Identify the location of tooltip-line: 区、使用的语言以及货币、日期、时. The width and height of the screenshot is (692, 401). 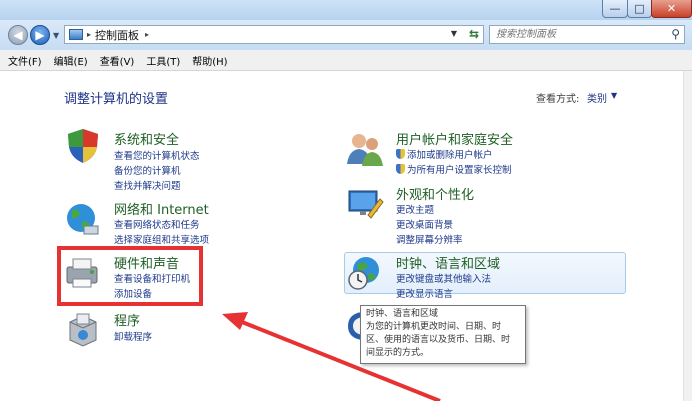
(438, 340).